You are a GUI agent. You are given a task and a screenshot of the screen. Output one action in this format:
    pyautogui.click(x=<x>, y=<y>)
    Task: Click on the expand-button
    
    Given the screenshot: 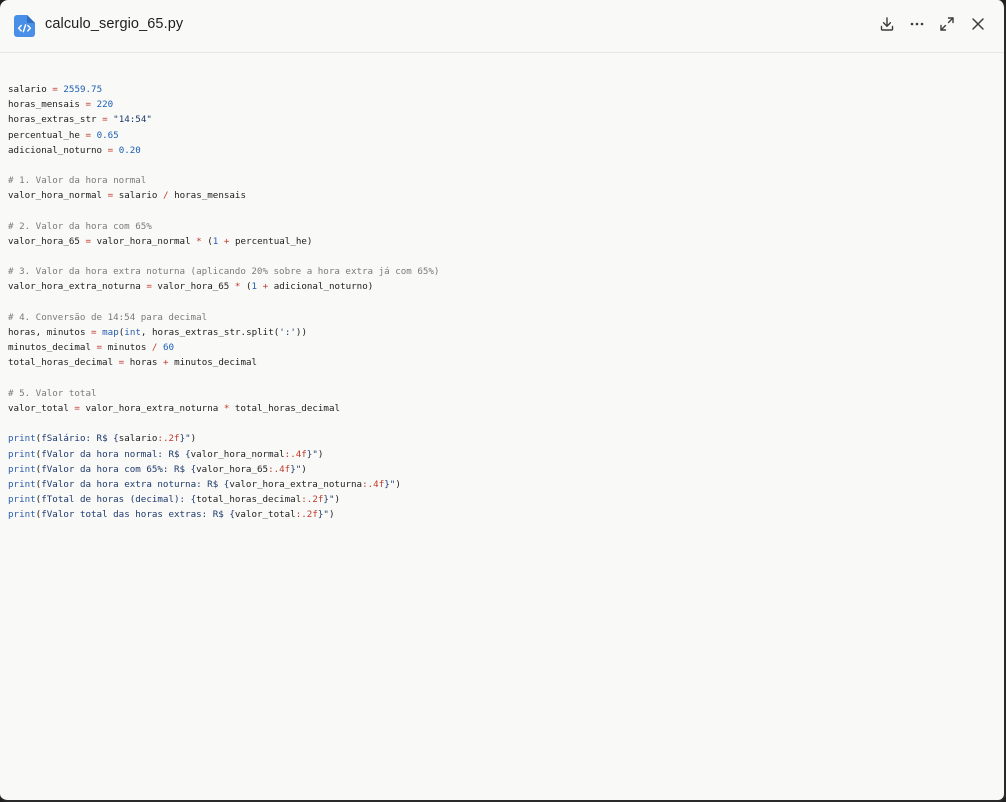 What is the action you would take?
    pyautogui.click(x=947, y=26)
    